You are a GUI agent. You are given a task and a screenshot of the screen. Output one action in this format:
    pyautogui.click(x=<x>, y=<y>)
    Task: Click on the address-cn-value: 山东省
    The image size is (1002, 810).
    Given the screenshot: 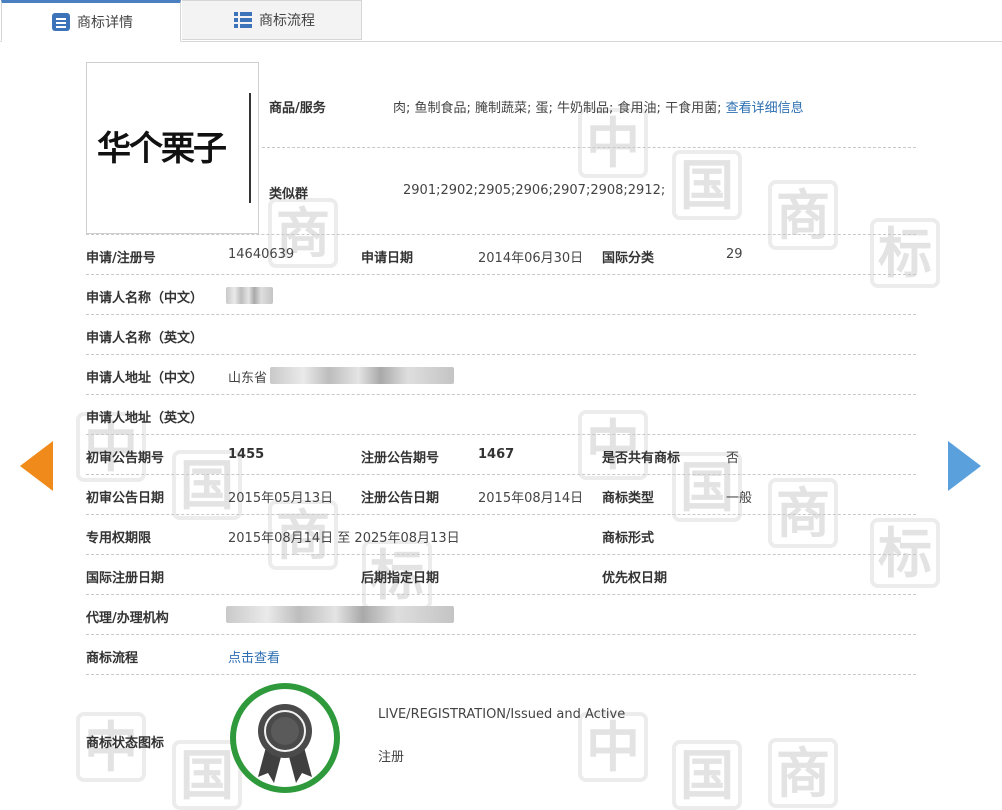 What is the action you would take?
    pyautogui.click(x=248, y=378)
    